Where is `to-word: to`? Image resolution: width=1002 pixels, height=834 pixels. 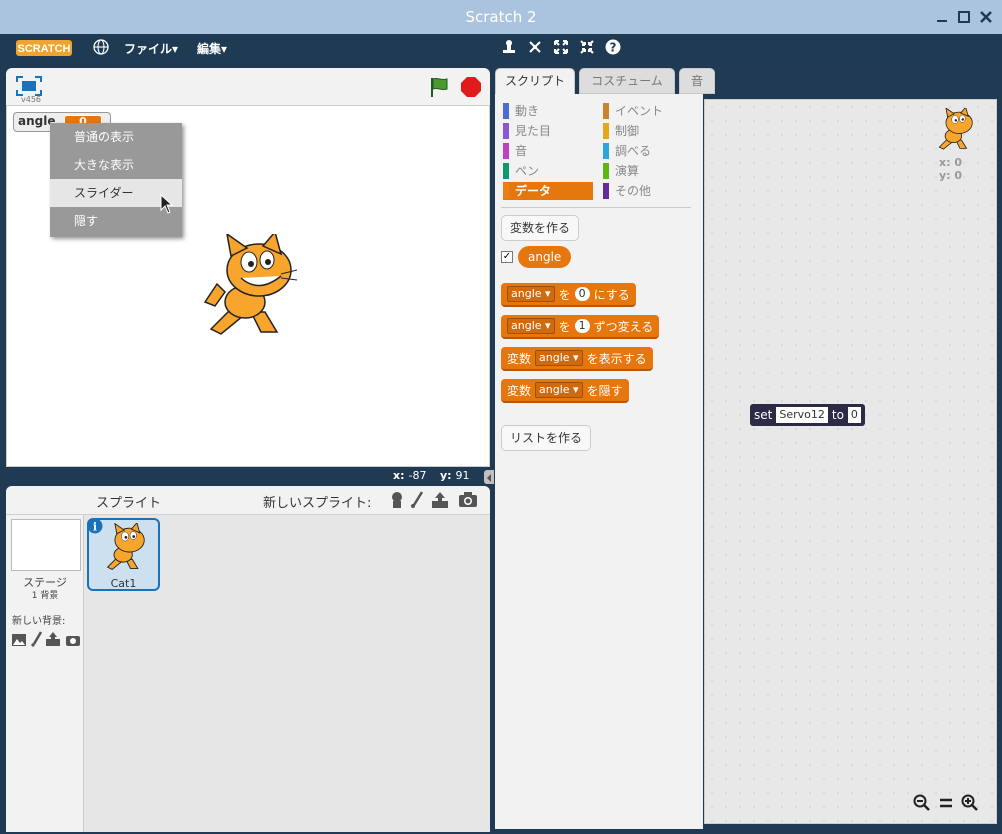 to-word: to is located at coordinates (837, 415).